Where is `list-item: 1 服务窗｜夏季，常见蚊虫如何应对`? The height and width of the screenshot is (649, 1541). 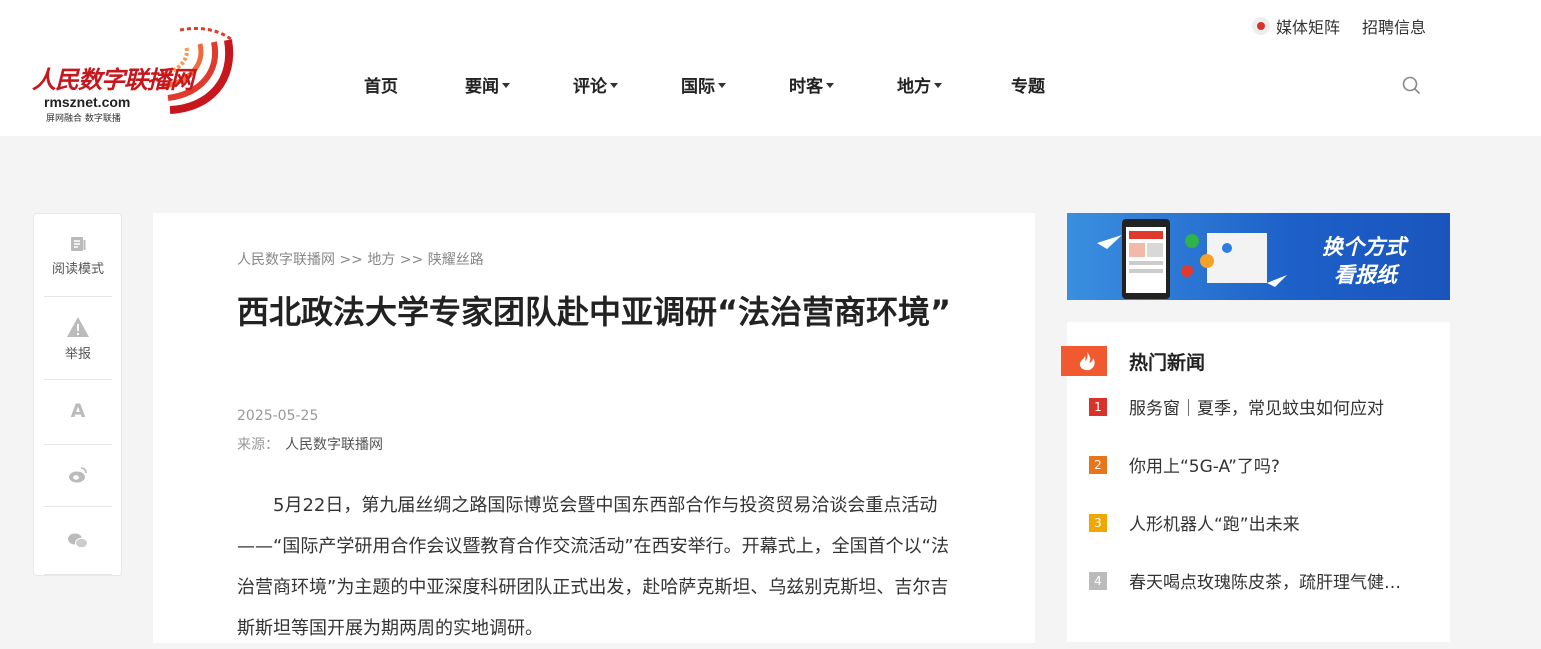
list-item: 1 服务窗｜夏季，常见蚊虫如何应对 is located at coordinates (1259, 406).